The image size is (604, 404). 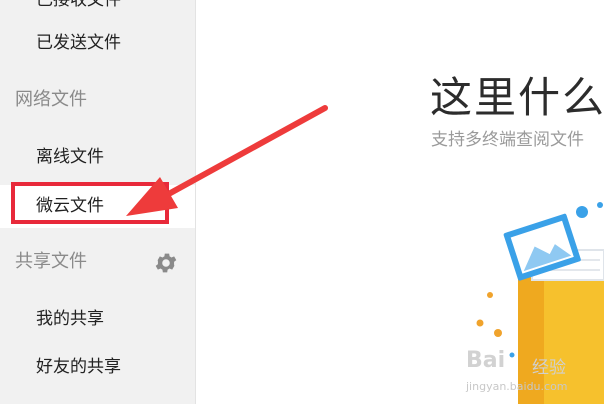 What do you see at coordinates (507, 140) in the screenshot?
I see `page-subtitle: 支持多终端查阅文件` at bounding box center [507, 140].